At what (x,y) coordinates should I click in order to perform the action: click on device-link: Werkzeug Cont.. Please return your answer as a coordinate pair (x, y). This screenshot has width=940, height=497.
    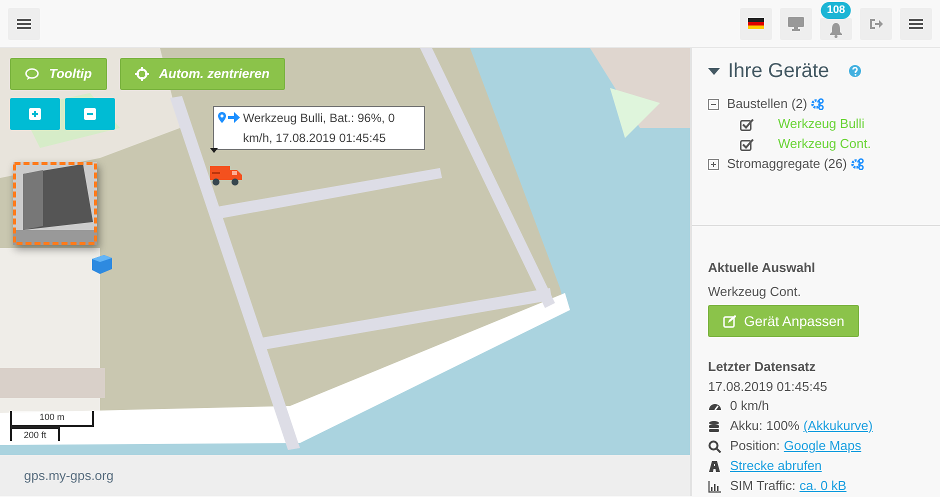
    Looking at the image, I should click on (824, 144).